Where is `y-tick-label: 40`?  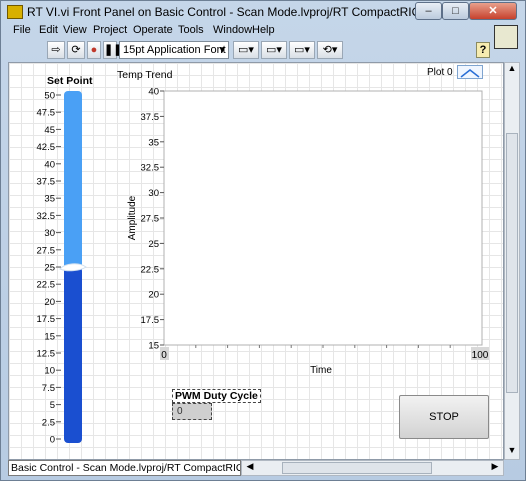 y-tick-label: 40 is located at coordinates (153, 92).